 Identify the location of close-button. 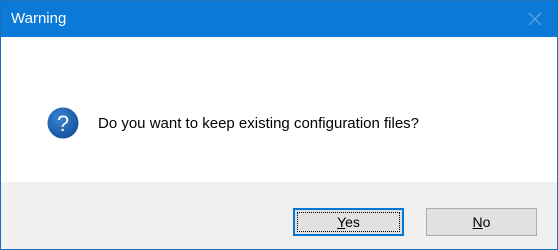
(535, 19).